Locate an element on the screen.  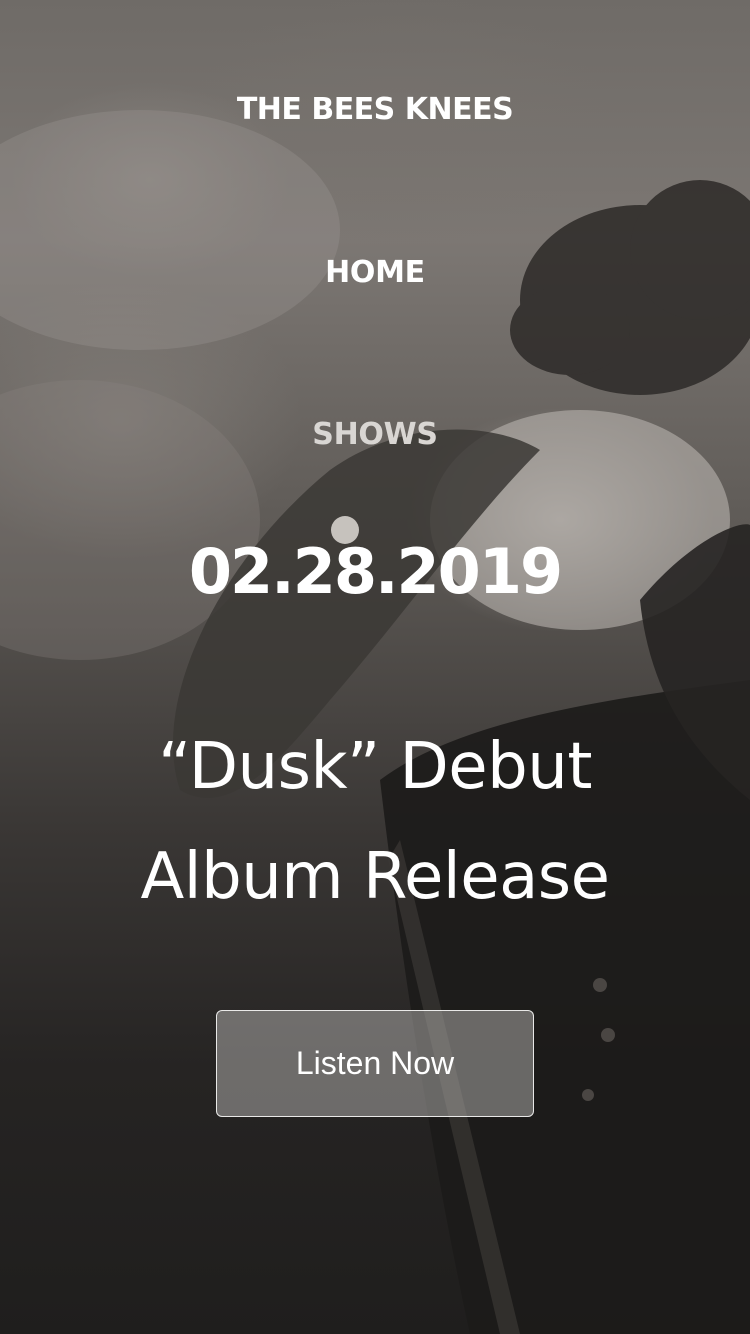
listen-now-button: Listen Now is located at coordinates (375, 1063).